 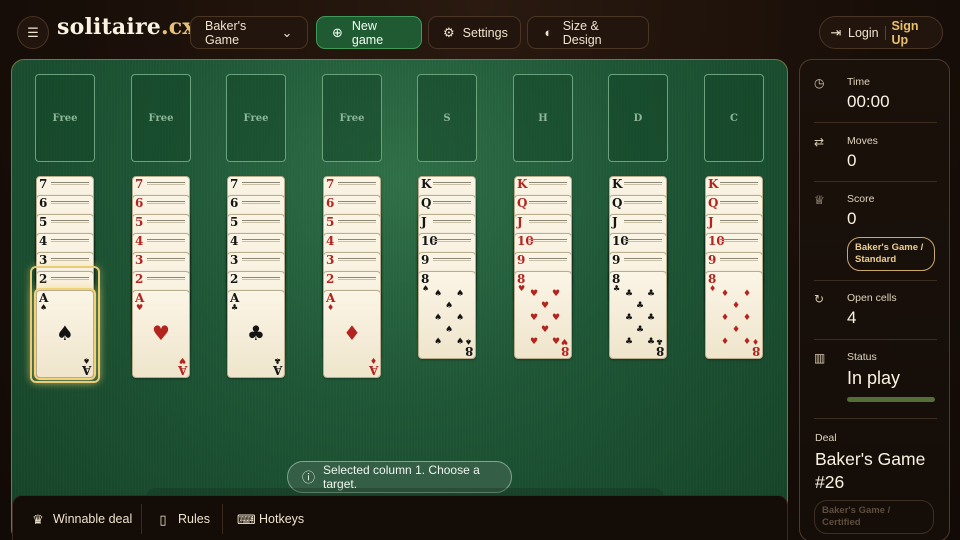 What do you see at coordinates (330, 279) in the screenshot?
I see `card-rank: 2` at bounding box center [330, 279].